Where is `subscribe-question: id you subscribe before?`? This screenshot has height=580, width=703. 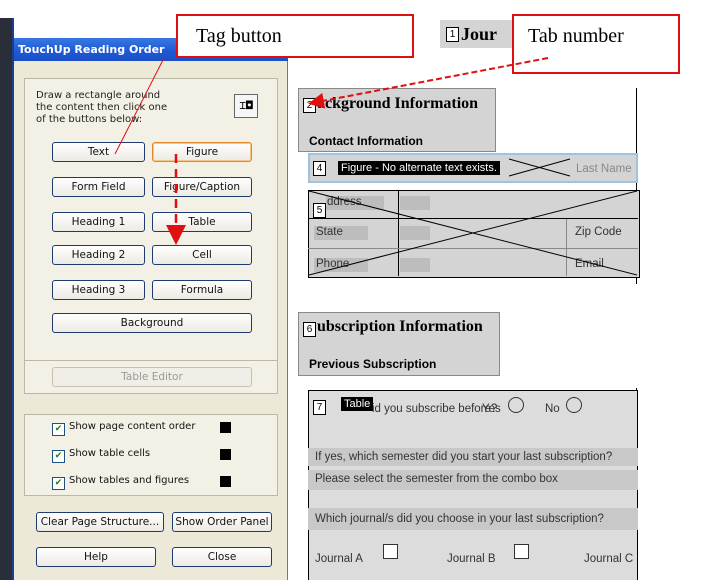
subscribe-question: id you subscribe before? is located at coordinates (435, 409).